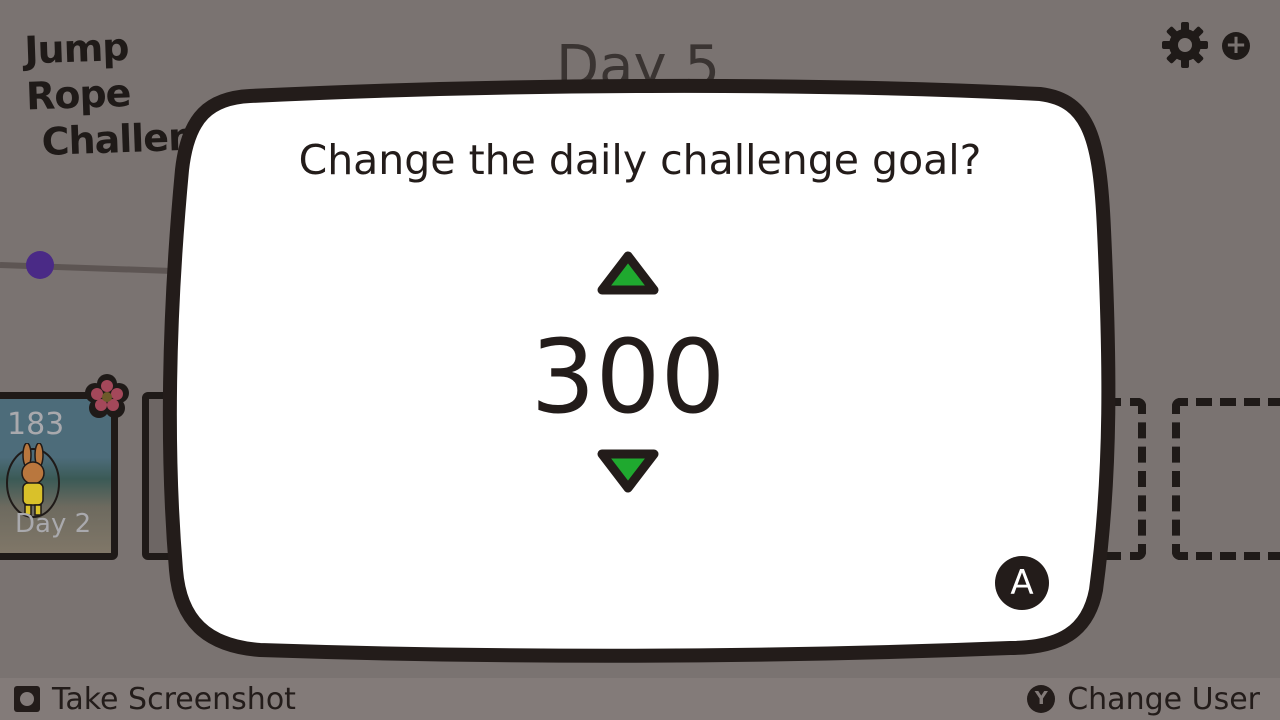 The image size is (1280, 720). Describe the element at coordinates (174, 699) in the screenshot. I see `take-screenshot-label: Take Screenshot` at that location.